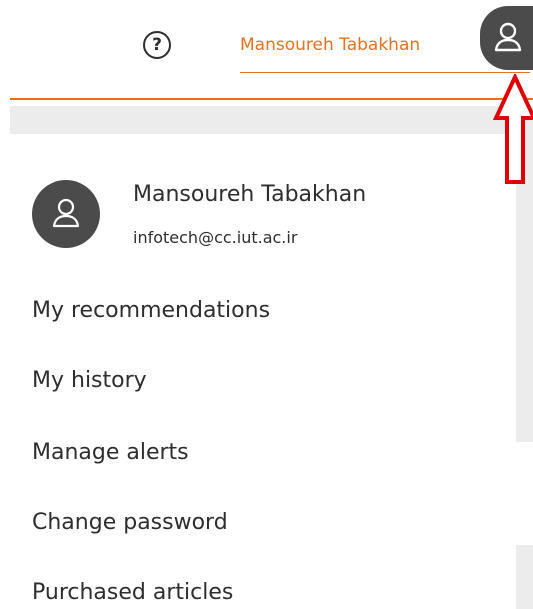 This screenshot has width=533, height=609. What do you see at coordinates (513, 129) in the screenshot?
I see `arrow-up-icon` at bounding box center [513, 129].